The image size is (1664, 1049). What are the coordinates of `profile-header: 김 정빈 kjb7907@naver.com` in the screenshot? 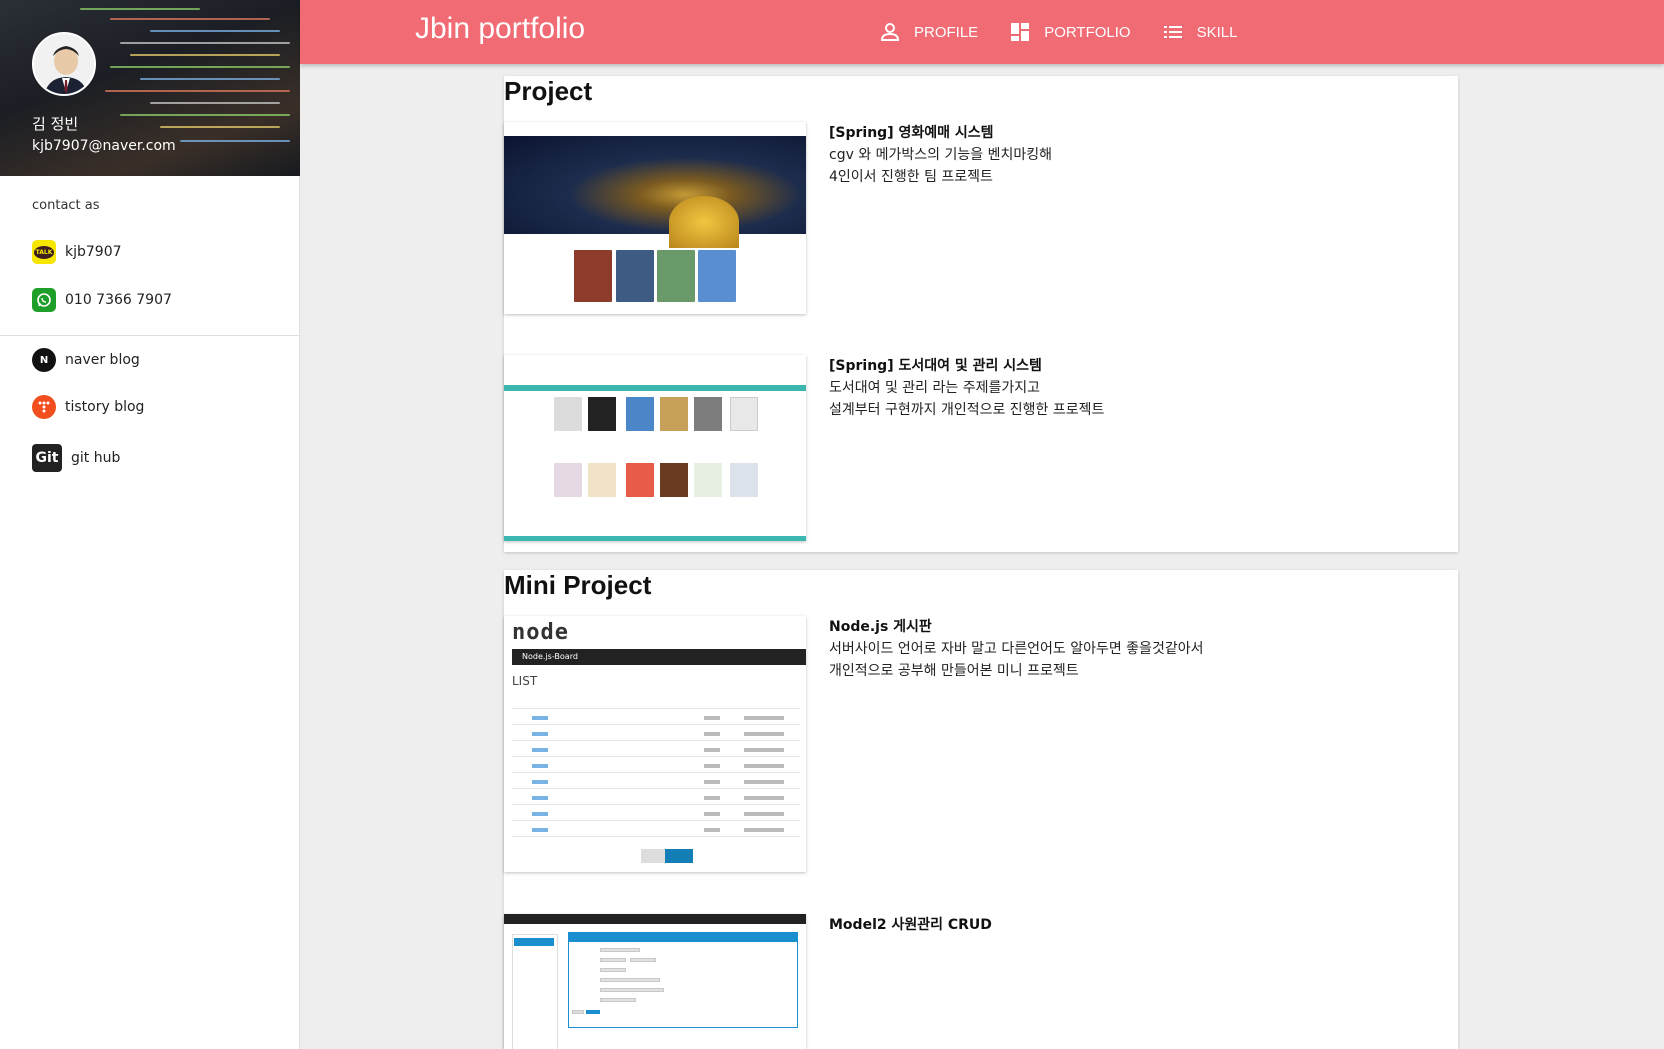 It's located at (150, 88).